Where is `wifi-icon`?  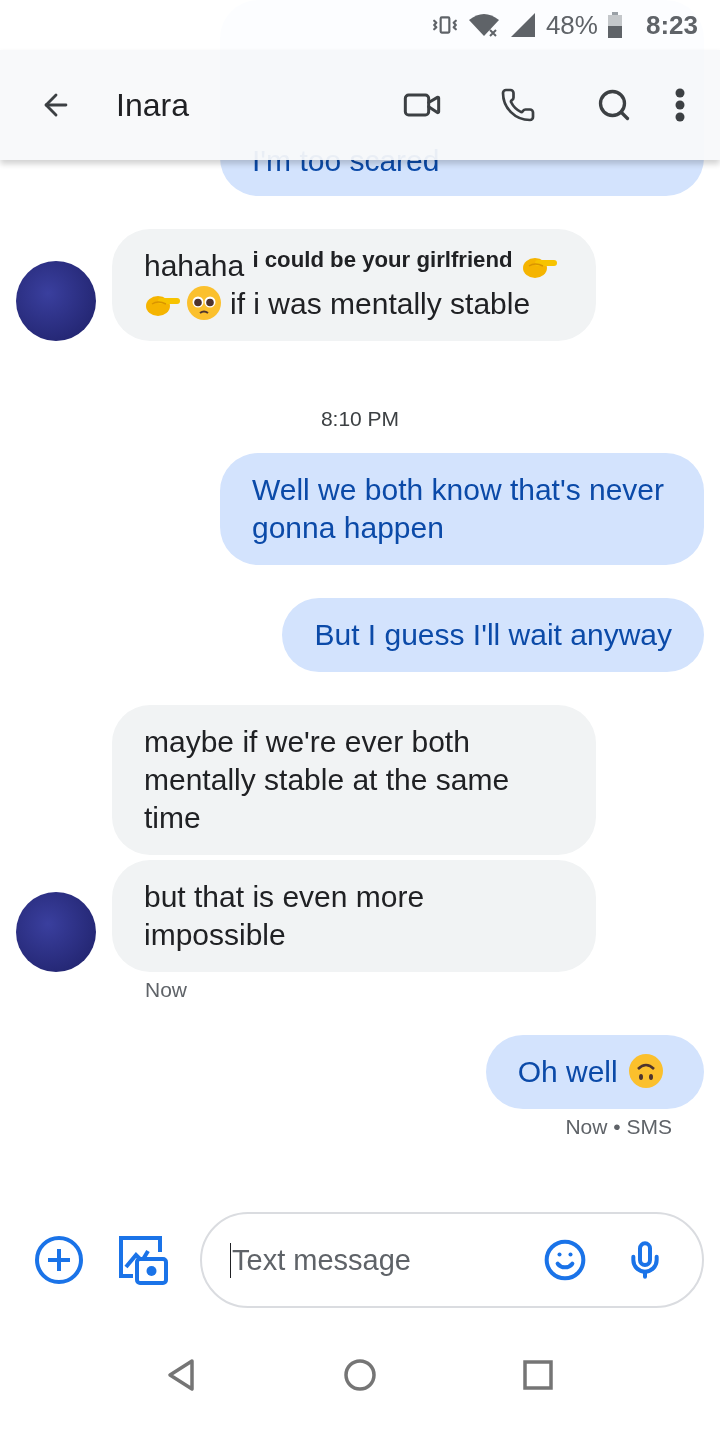
wifi-icon is located at coordinates (483, 25).